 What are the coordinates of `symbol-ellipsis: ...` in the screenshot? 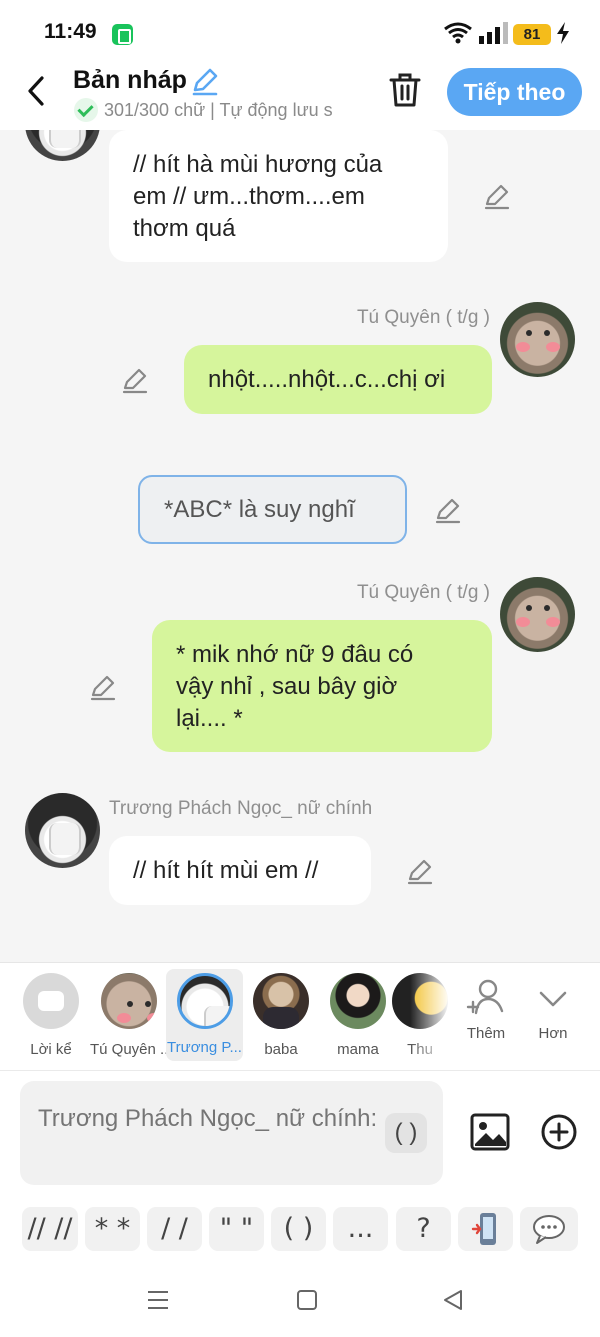 It's located at (360, 1229).